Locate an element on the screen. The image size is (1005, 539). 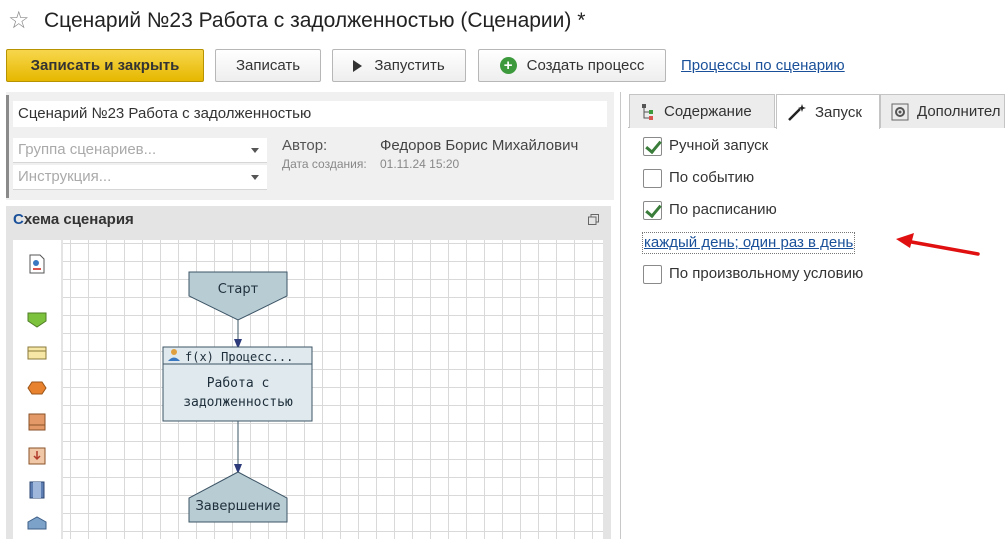
subprocess-shape-icon is located at coordinates (37, 422).